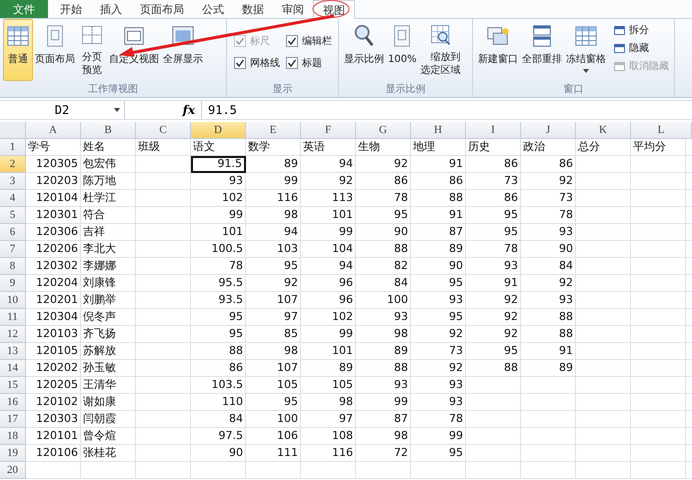  I want to click on table-cell-text: 齐飞扬, so click(99, 334).